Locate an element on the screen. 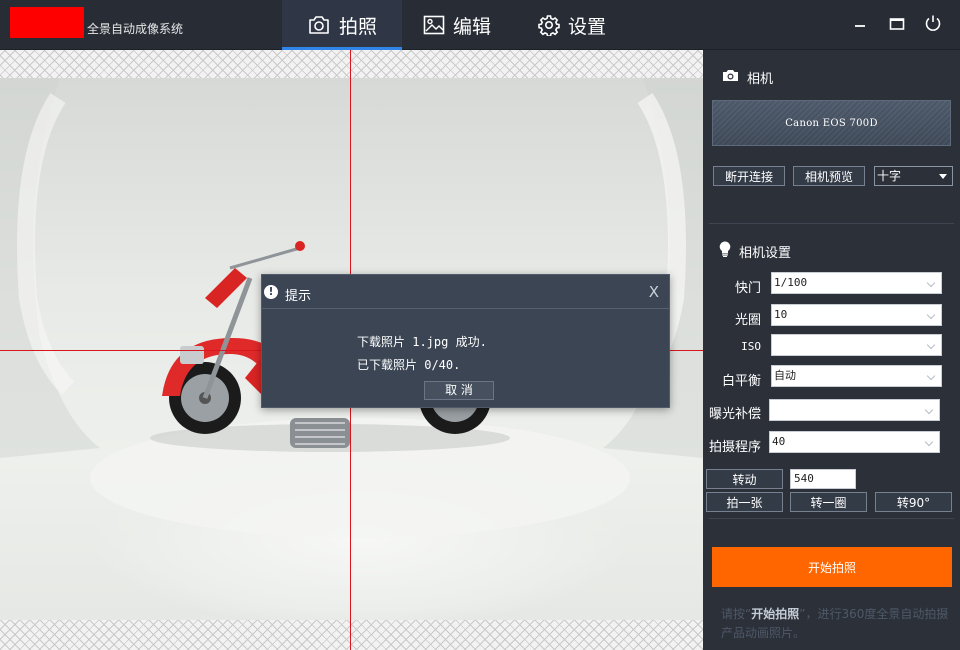 The width and height of the screenshot is (960, 650). dialog-header: ! 提示 X is located at coordinates (465, 292).